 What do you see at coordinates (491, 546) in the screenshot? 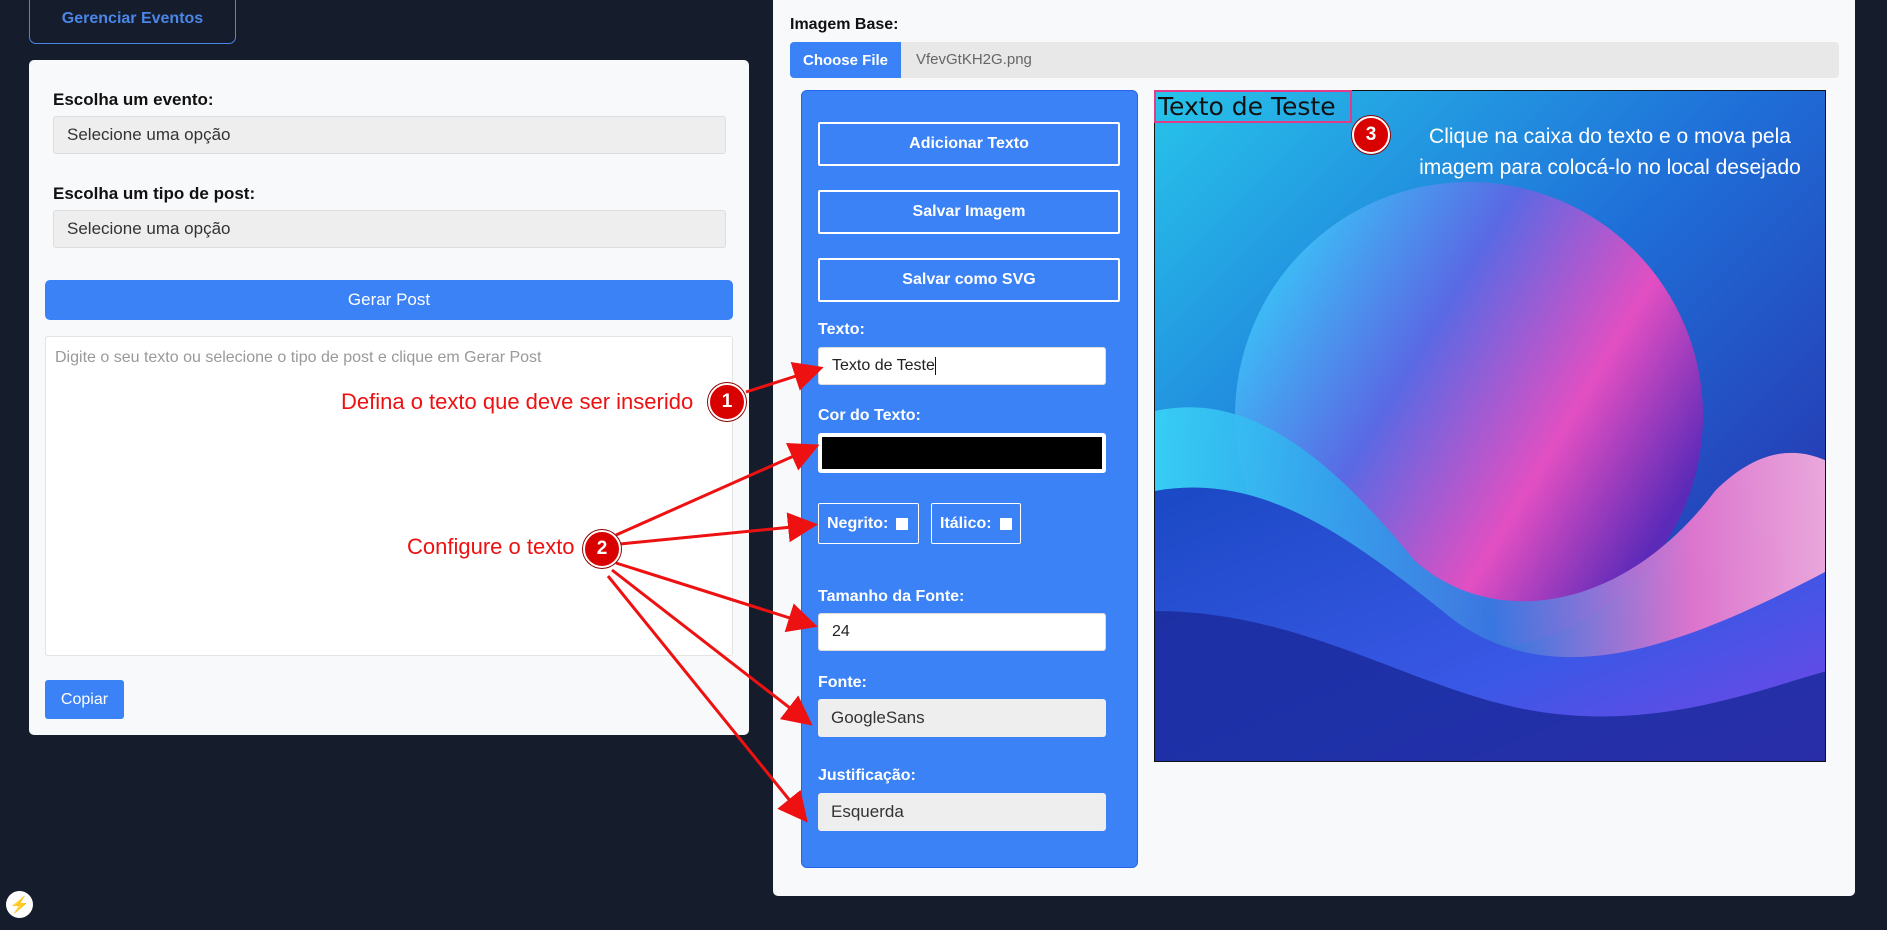
I see `step2-annotation: Configure o texto` at bounding box center [491, 546].